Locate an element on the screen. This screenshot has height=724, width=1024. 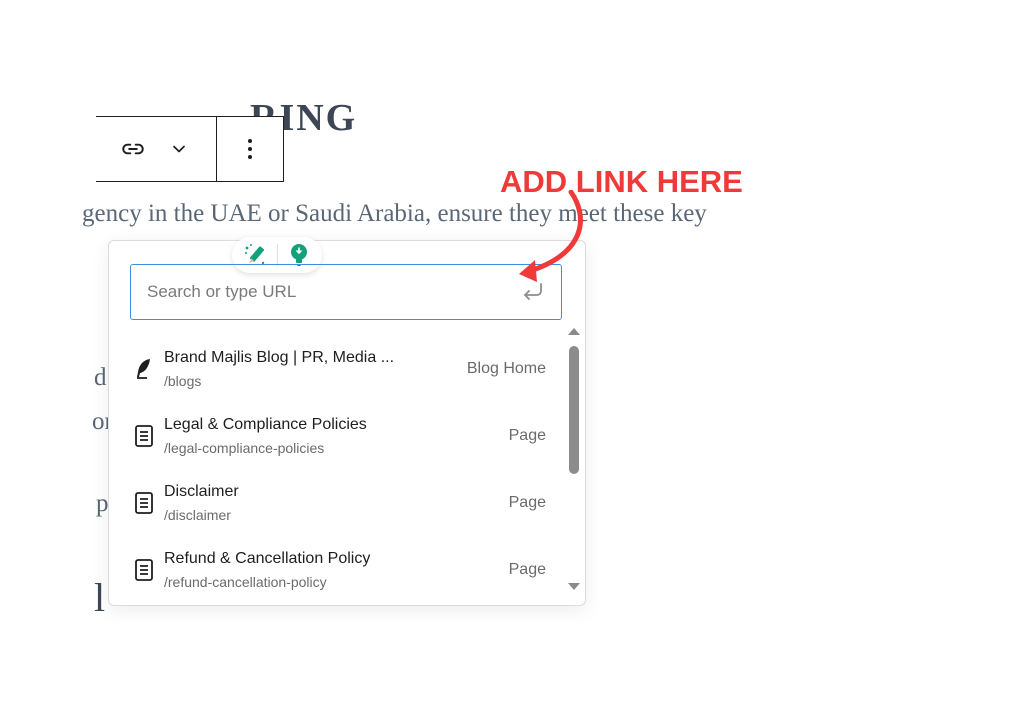
suggestion-disclaimer: Disclaimer /disclaimer Page is located at coordinates (344, 502).